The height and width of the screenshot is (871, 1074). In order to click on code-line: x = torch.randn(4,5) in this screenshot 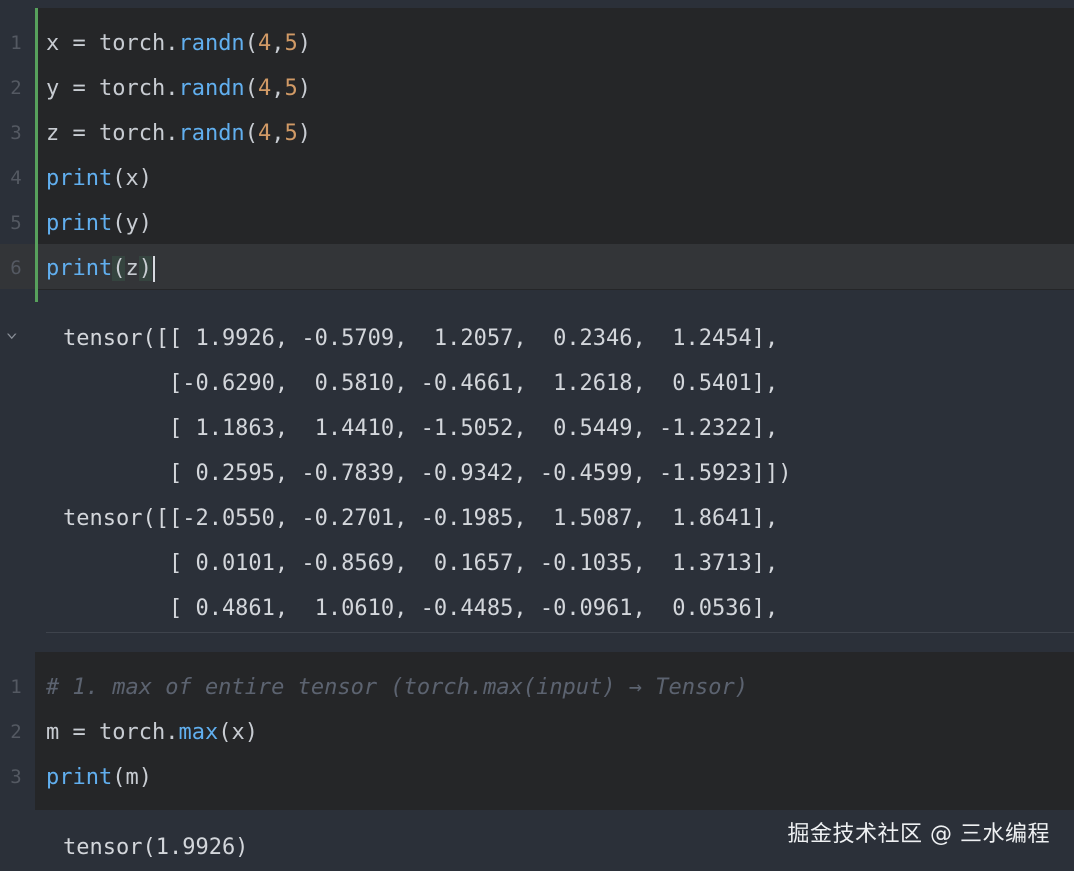, I will do `click(178, 43)`.